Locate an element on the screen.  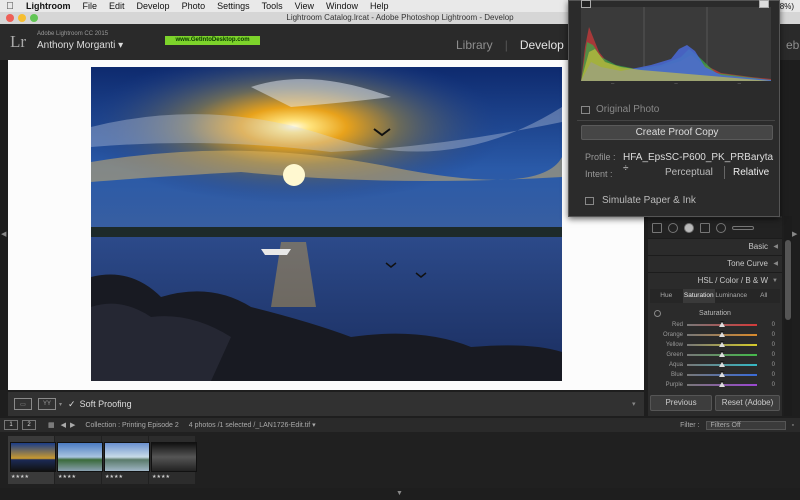
right-panel-toggle-icon: ▶ is located at coordinates (794, 234).